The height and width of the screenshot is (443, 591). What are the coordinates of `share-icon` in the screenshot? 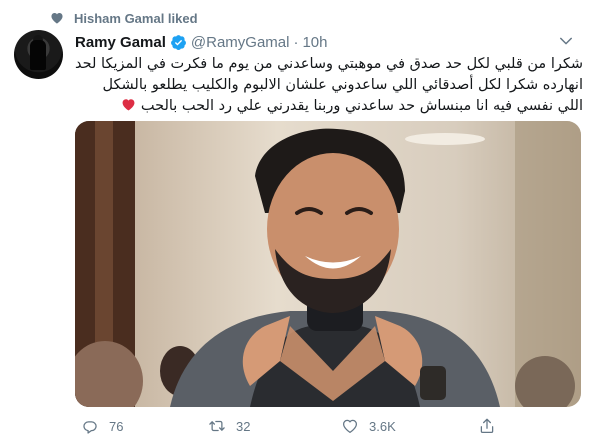 It's located at (487, 426).